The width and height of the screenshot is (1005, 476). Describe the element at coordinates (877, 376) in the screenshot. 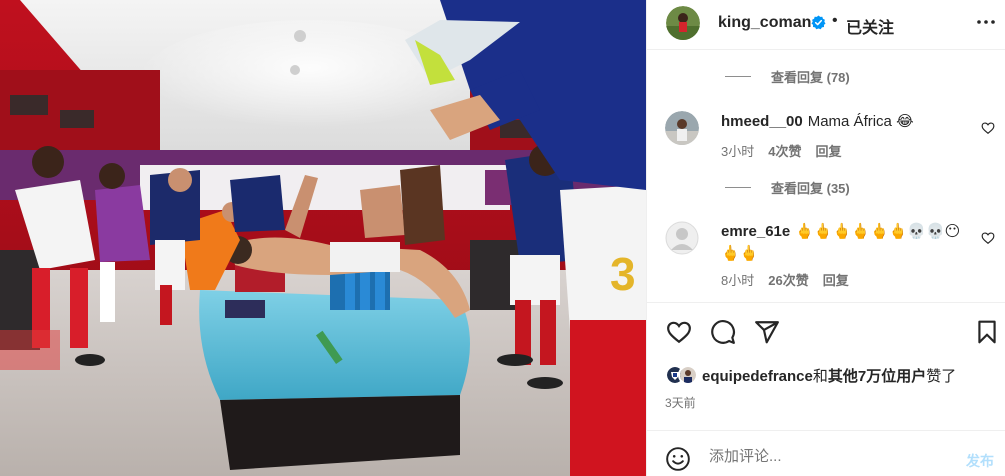

I see `likes-others: 其他7万位用户` at that location.